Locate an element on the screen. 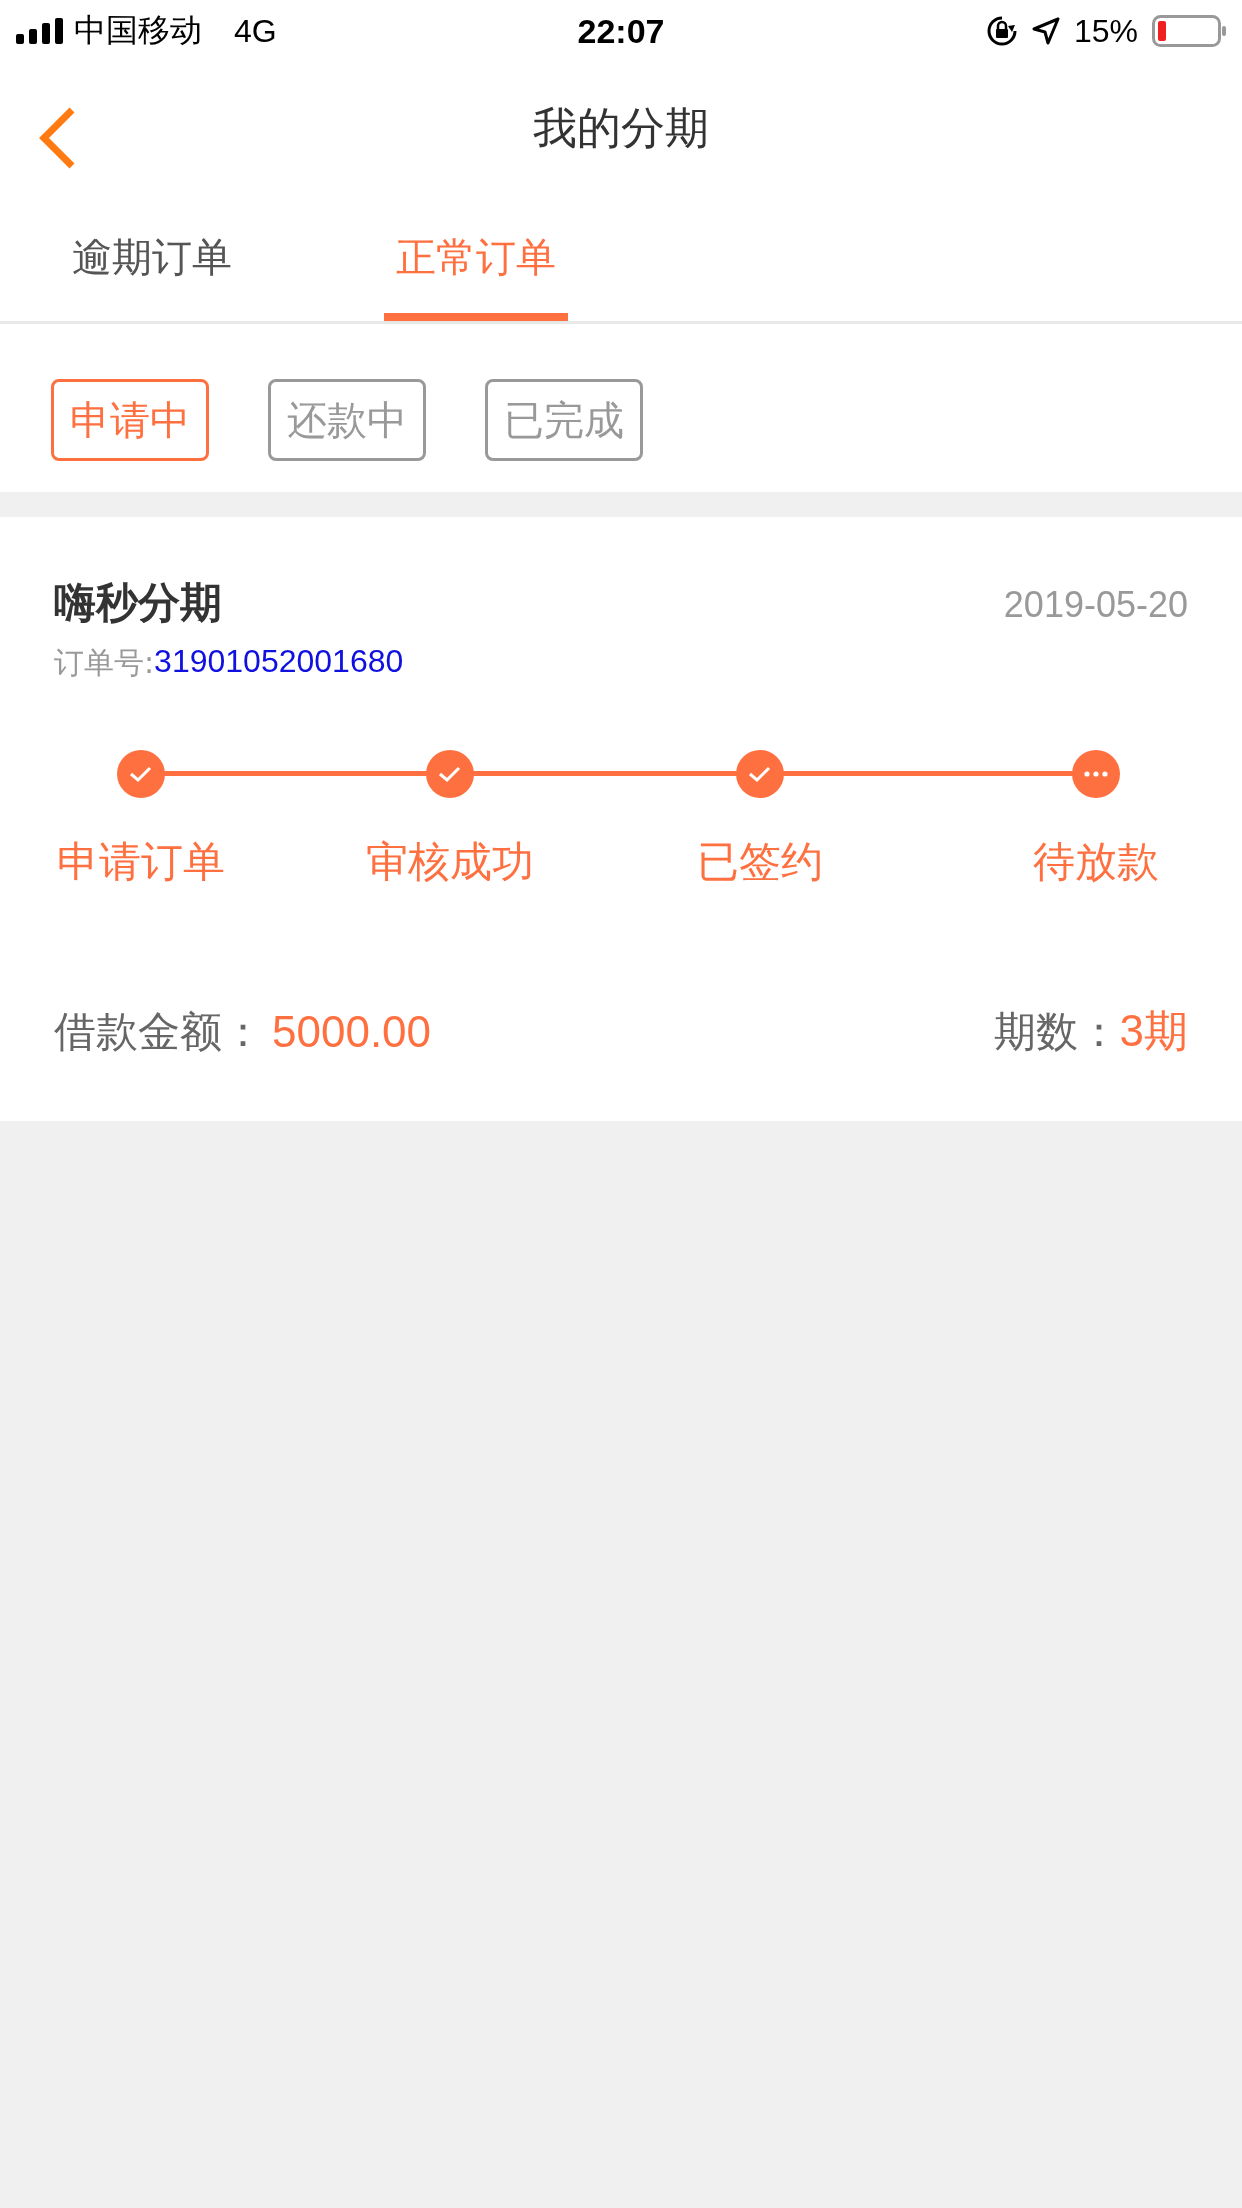 The image size is (1242, 2208). step-label: 已签约 is located at coordinates (760, 862).